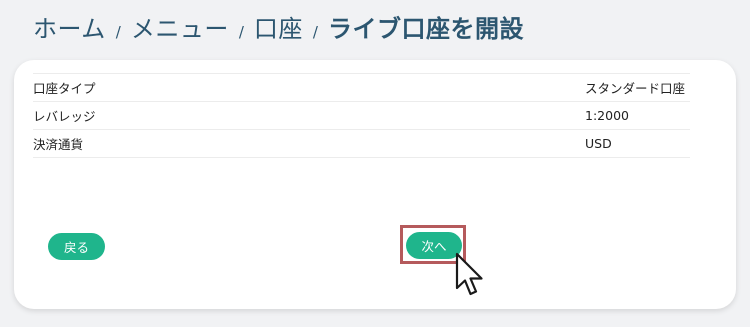 This screenshot has width=750, height=327. I want to click on detail-label: レバレッジ, so click(64, 116).